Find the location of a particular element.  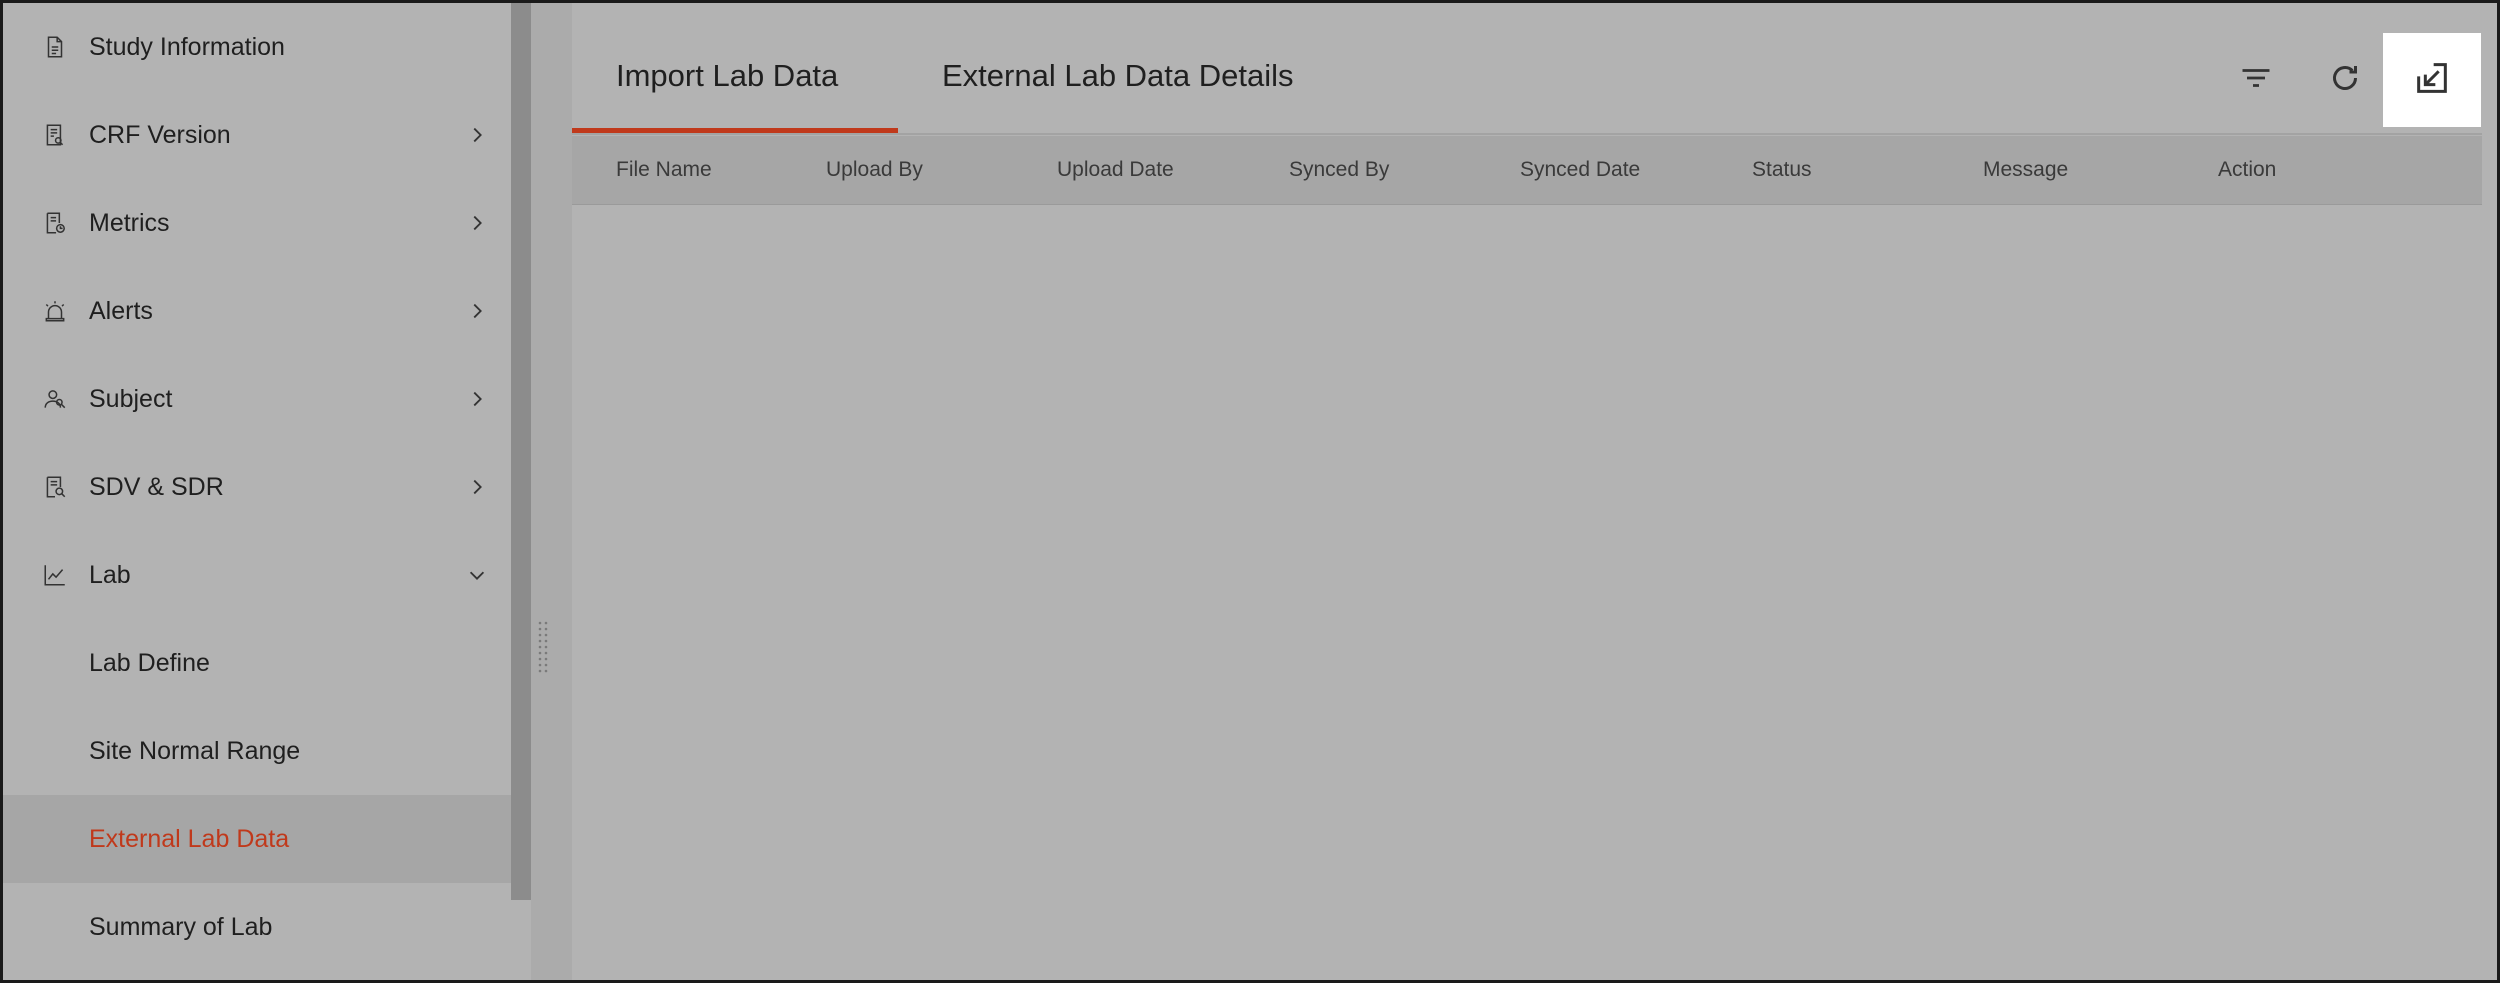

sidebar-item-sdv-sdr: SDV & SDR is located at coordinates (258, 487).